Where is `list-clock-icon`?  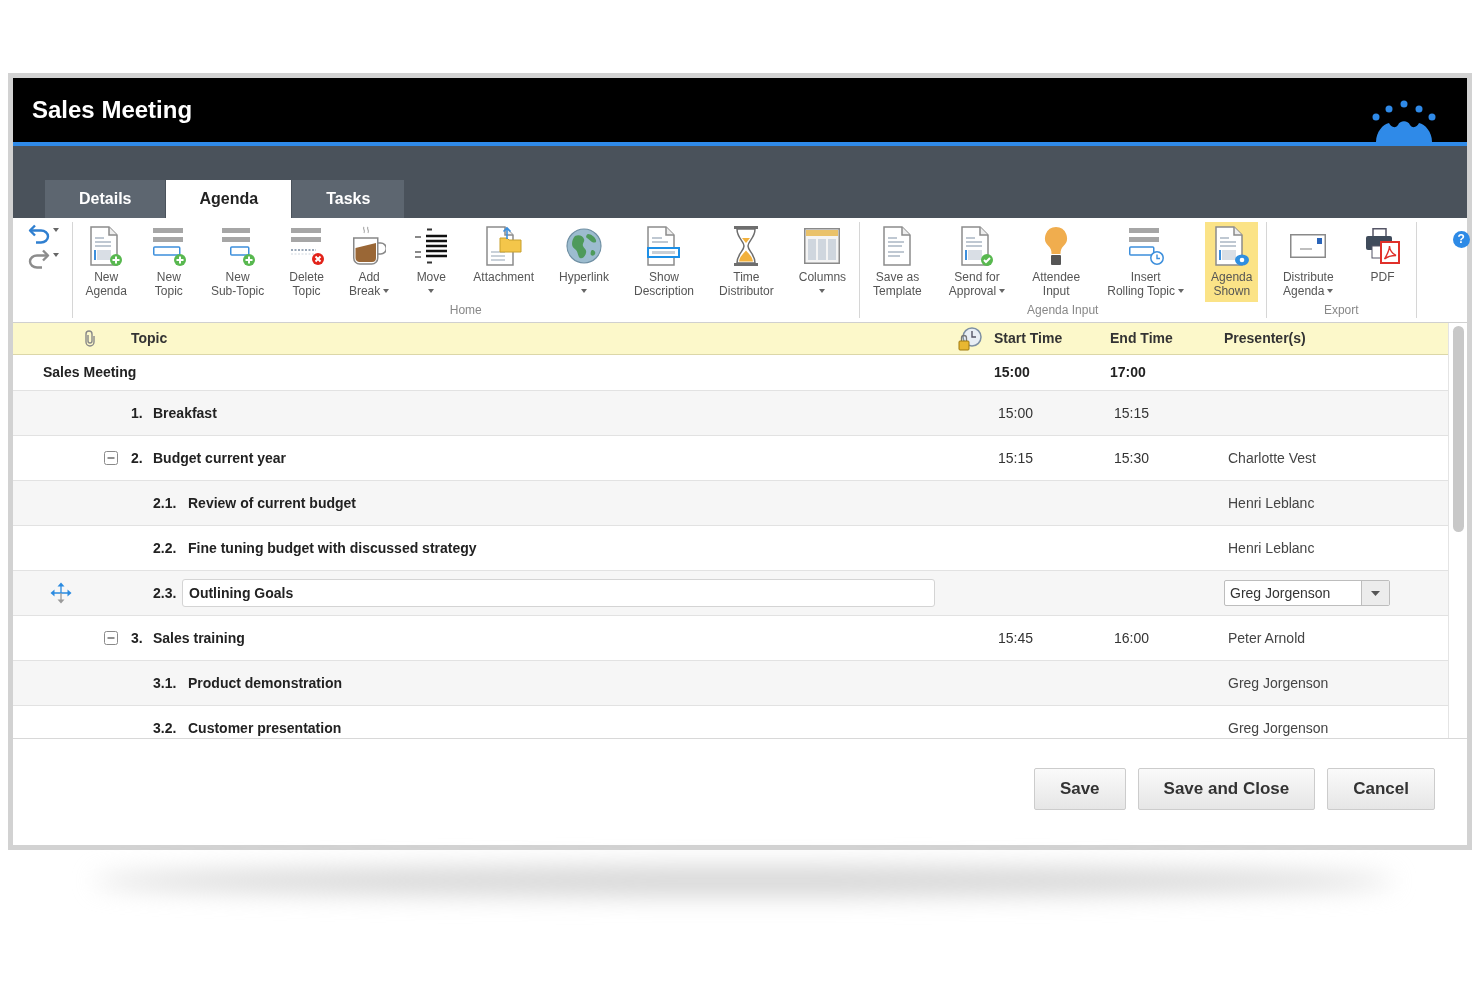 list-clock-icon is located at coordinates (1145, 246).